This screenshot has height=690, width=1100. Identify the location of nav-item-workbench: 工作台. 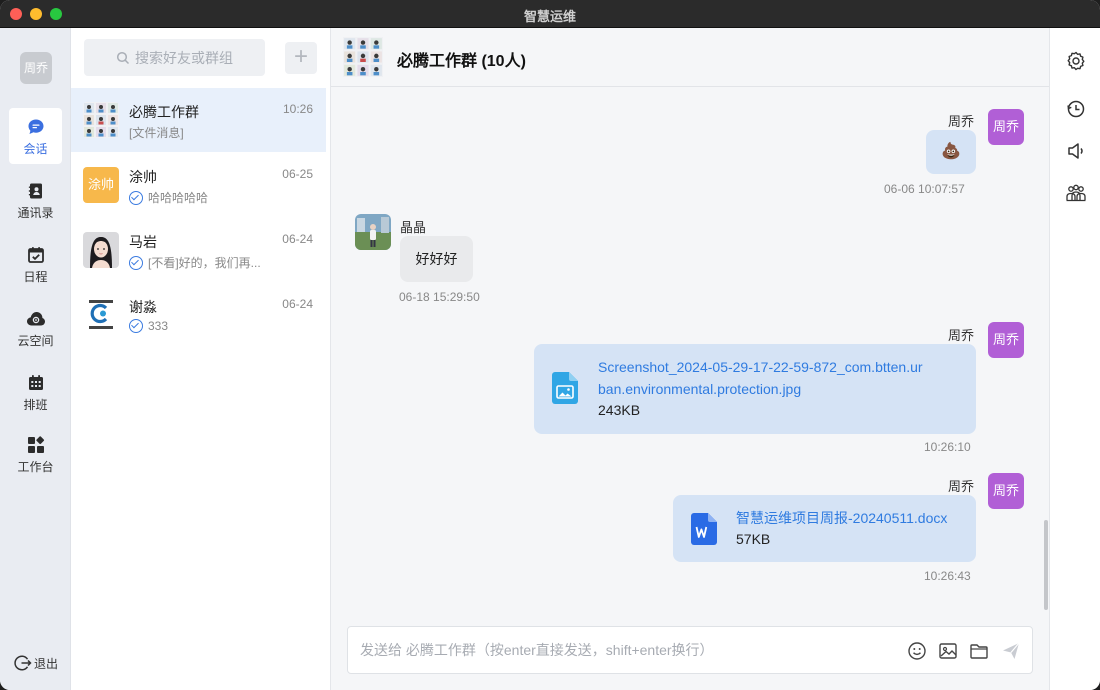
(35, 454).